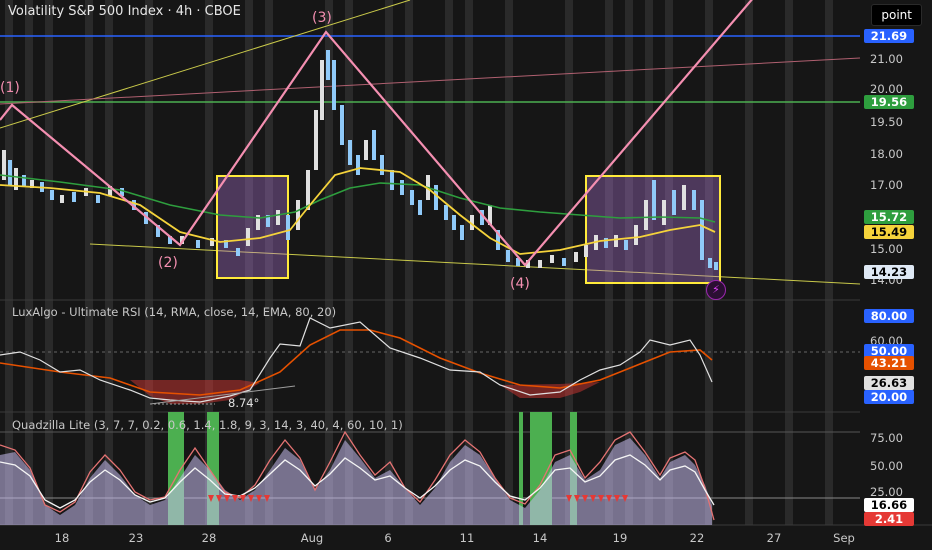 The width and height of the screenshot is (932, 550). What do you see at coordinates (716, 290) in the screenshot?
I see `lightning-icon: ⚡` at bounding box center [716, 290].